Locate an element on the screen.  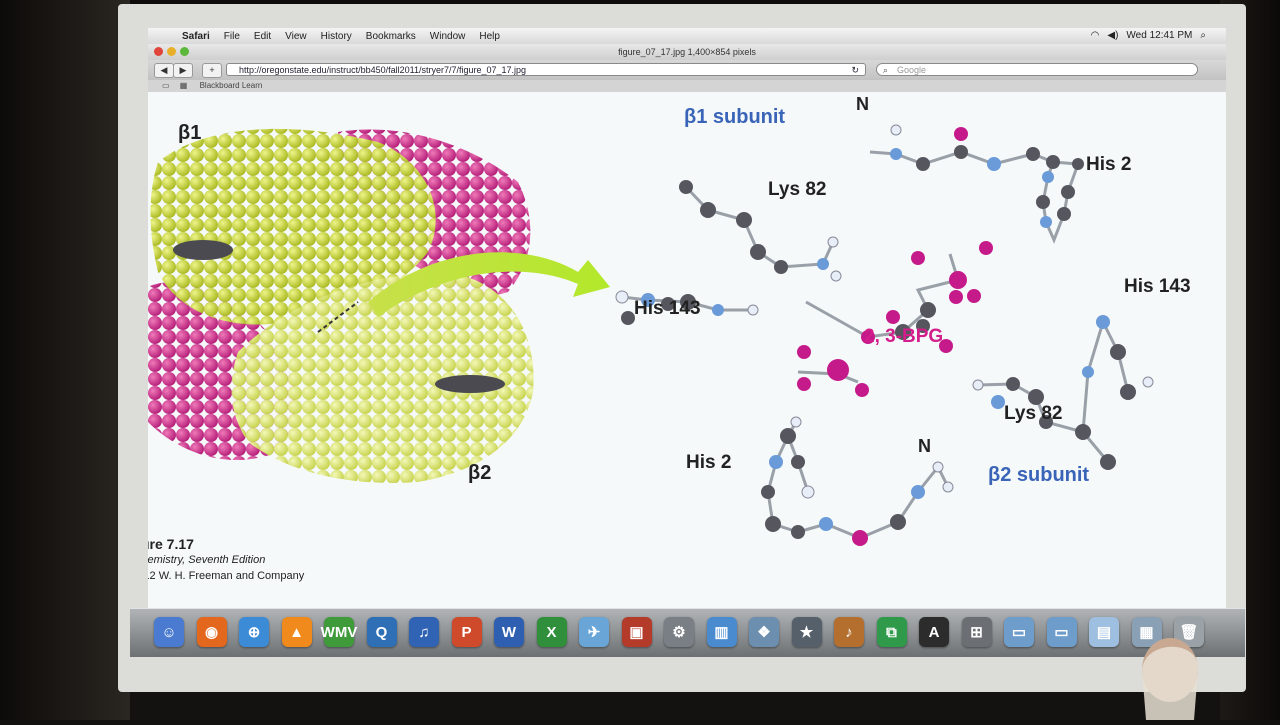
dock-preview-icon: ✈ is located at coordinates (594, 632).